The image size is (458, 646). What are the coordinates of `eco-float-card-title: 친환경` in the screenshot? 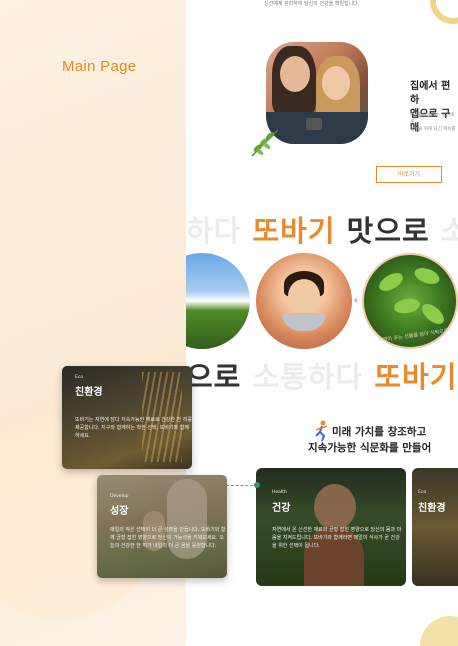 It's located at (89, 392).